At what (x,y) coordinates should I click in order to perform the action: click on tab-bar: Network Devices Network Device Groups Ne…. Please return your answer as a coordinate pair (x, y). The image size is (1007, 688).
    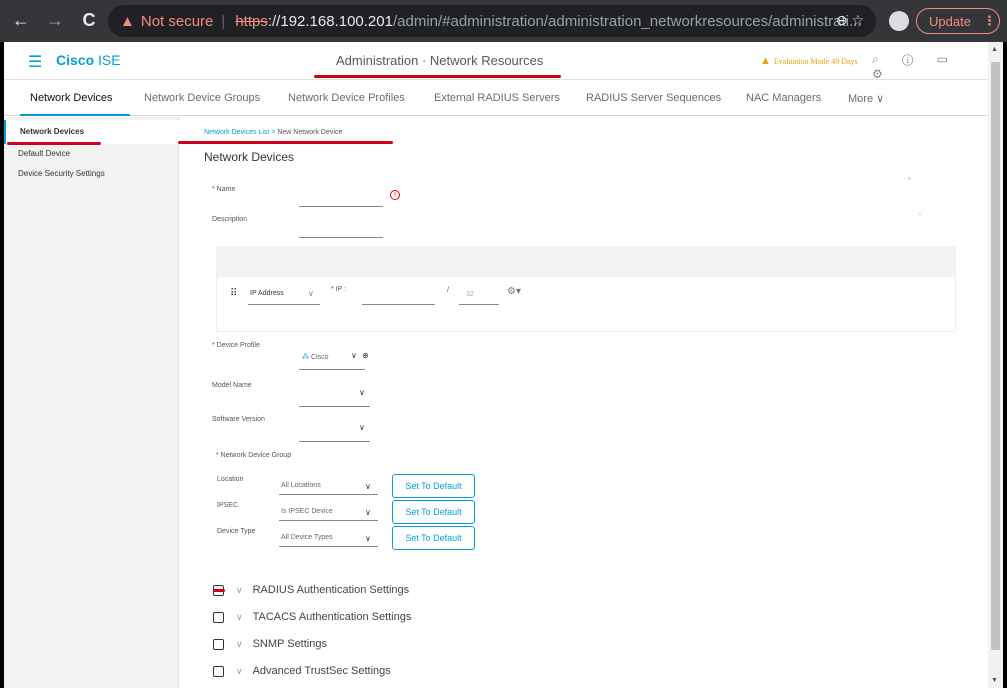
    Looking at the image, I should click on (496, 98).